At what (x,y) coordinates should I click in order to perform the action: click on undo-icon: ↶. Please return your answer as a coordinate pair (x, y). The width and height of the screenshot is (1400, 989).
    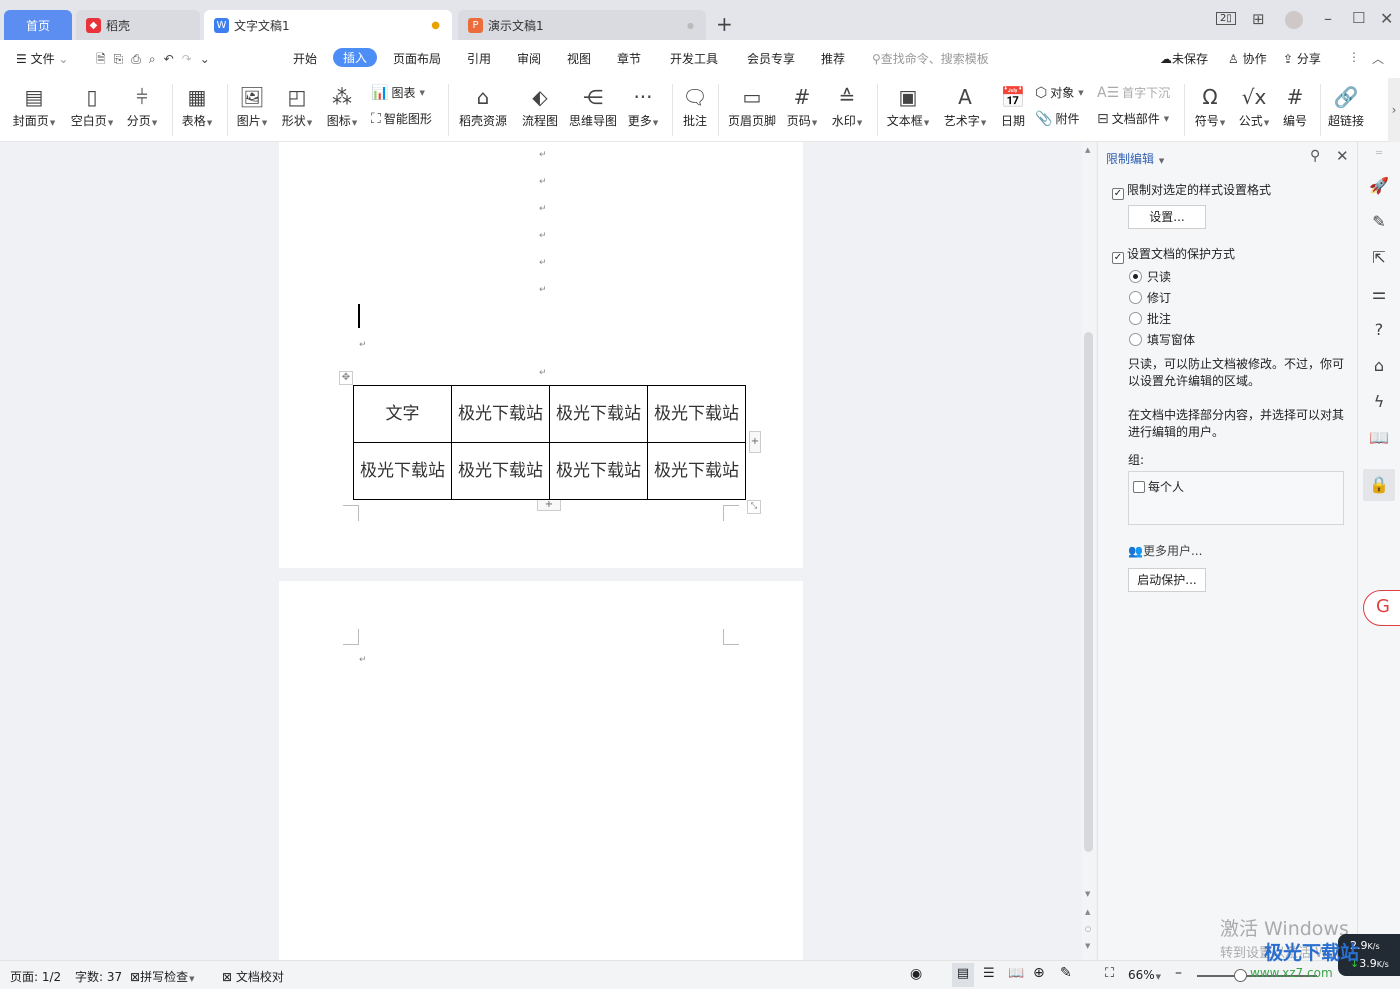
    Looking at the image, I should click on (173, 59).